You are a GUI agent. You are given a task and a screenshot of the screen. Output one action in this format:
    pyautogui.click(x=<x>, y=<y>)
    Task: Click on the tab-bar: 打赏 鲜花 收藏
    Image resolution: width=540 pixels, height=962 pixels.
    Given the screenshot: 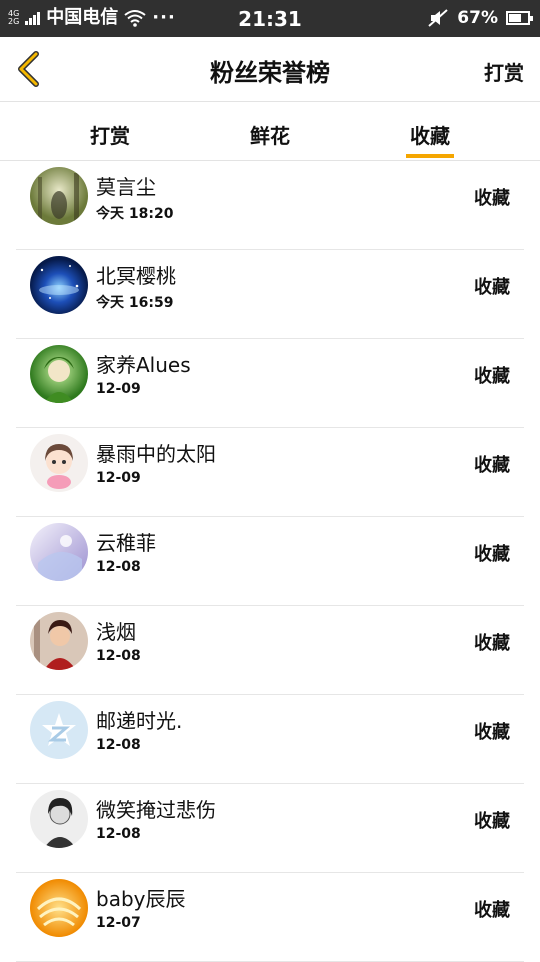 What is the action you would take?
    pyautogui.click(x=270, y=131)
    